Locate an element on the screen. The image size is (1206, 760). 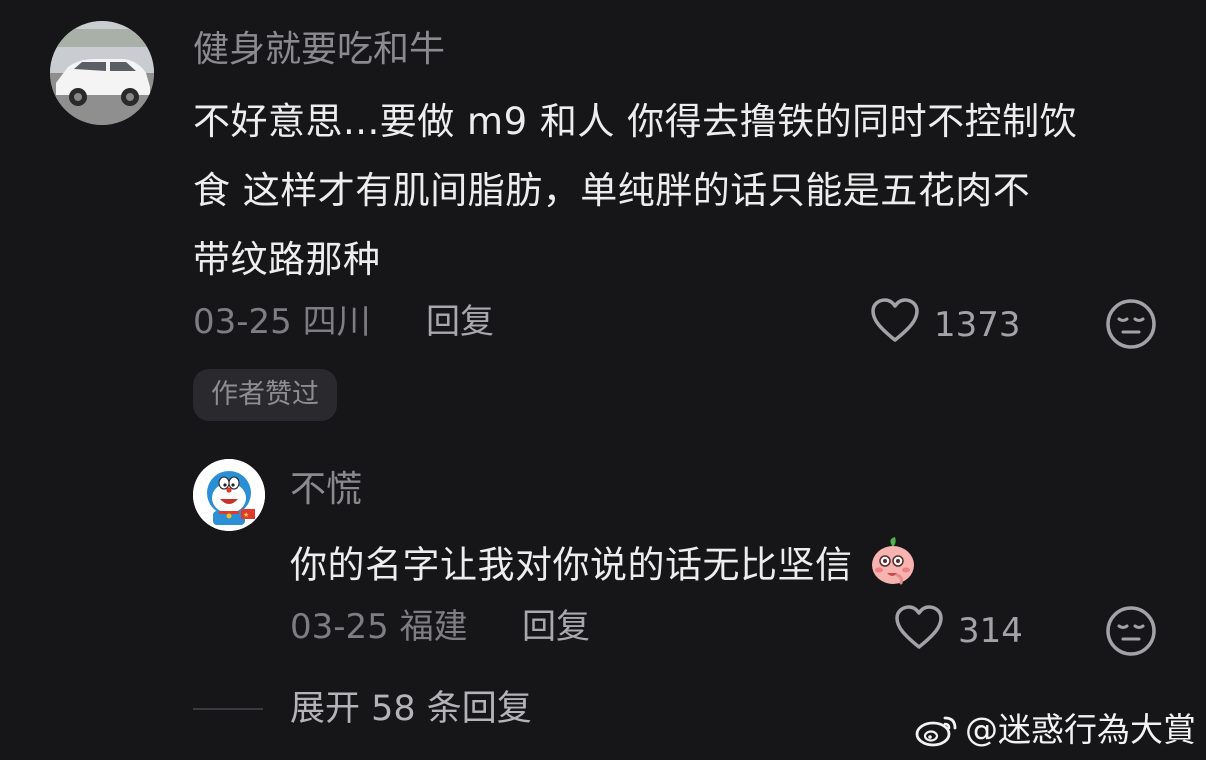
expand-replies-button: 展开 58 条回复 is located at coordinates (411, 709).